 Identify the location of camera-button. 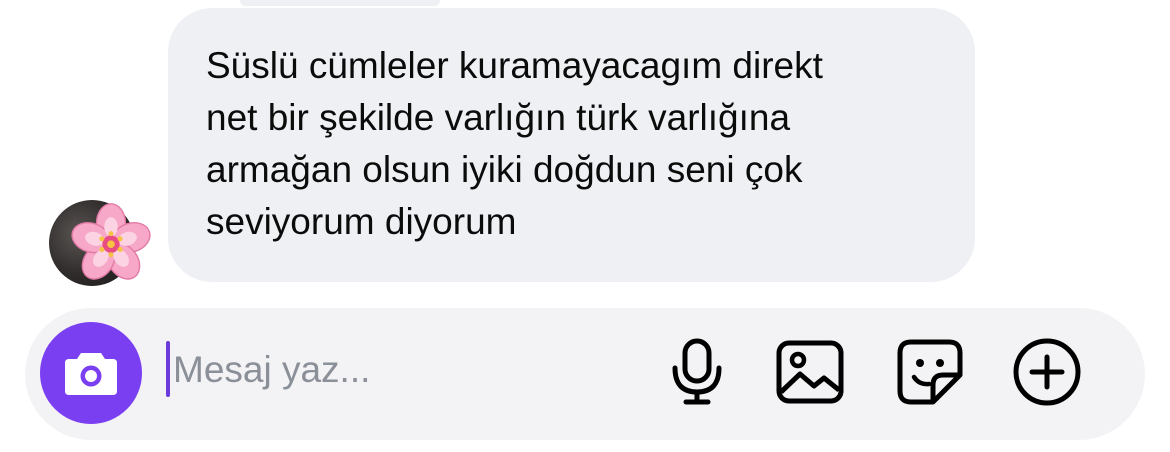
(91, 373).